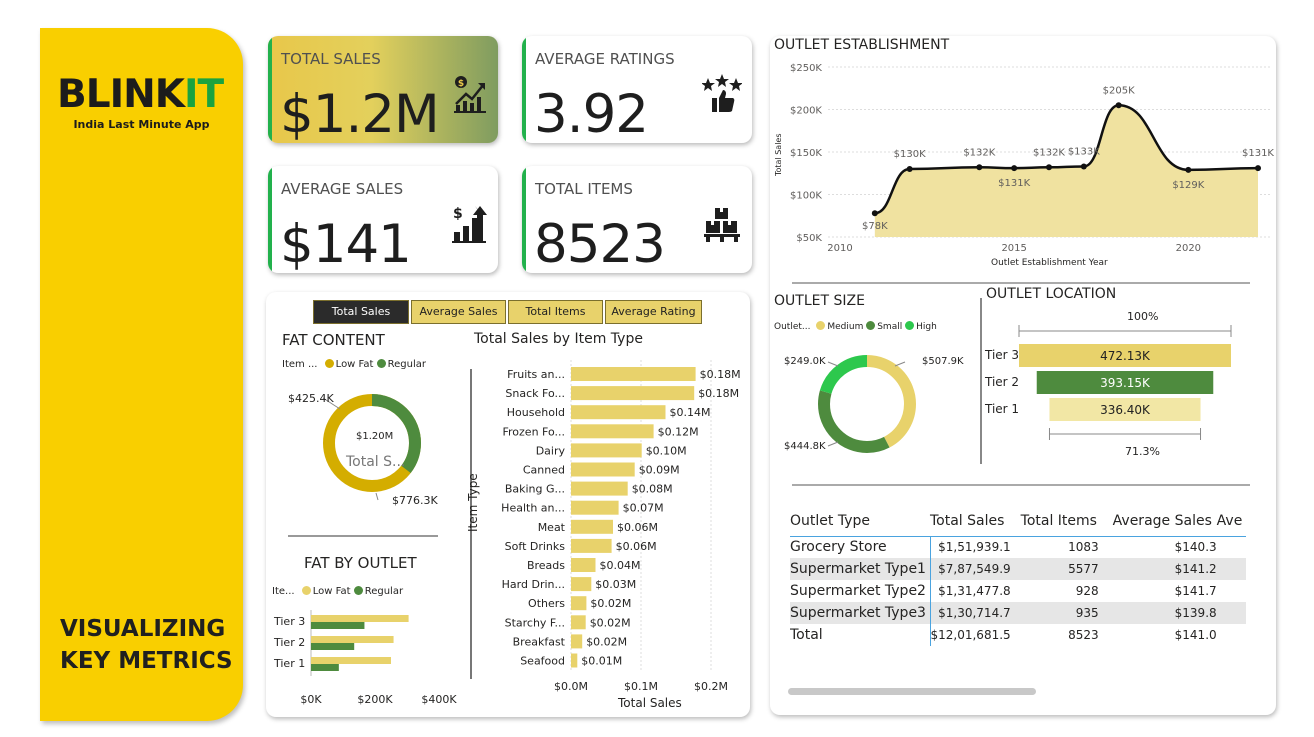  I want to click on data-label: $0.06M, so click(636, 546).